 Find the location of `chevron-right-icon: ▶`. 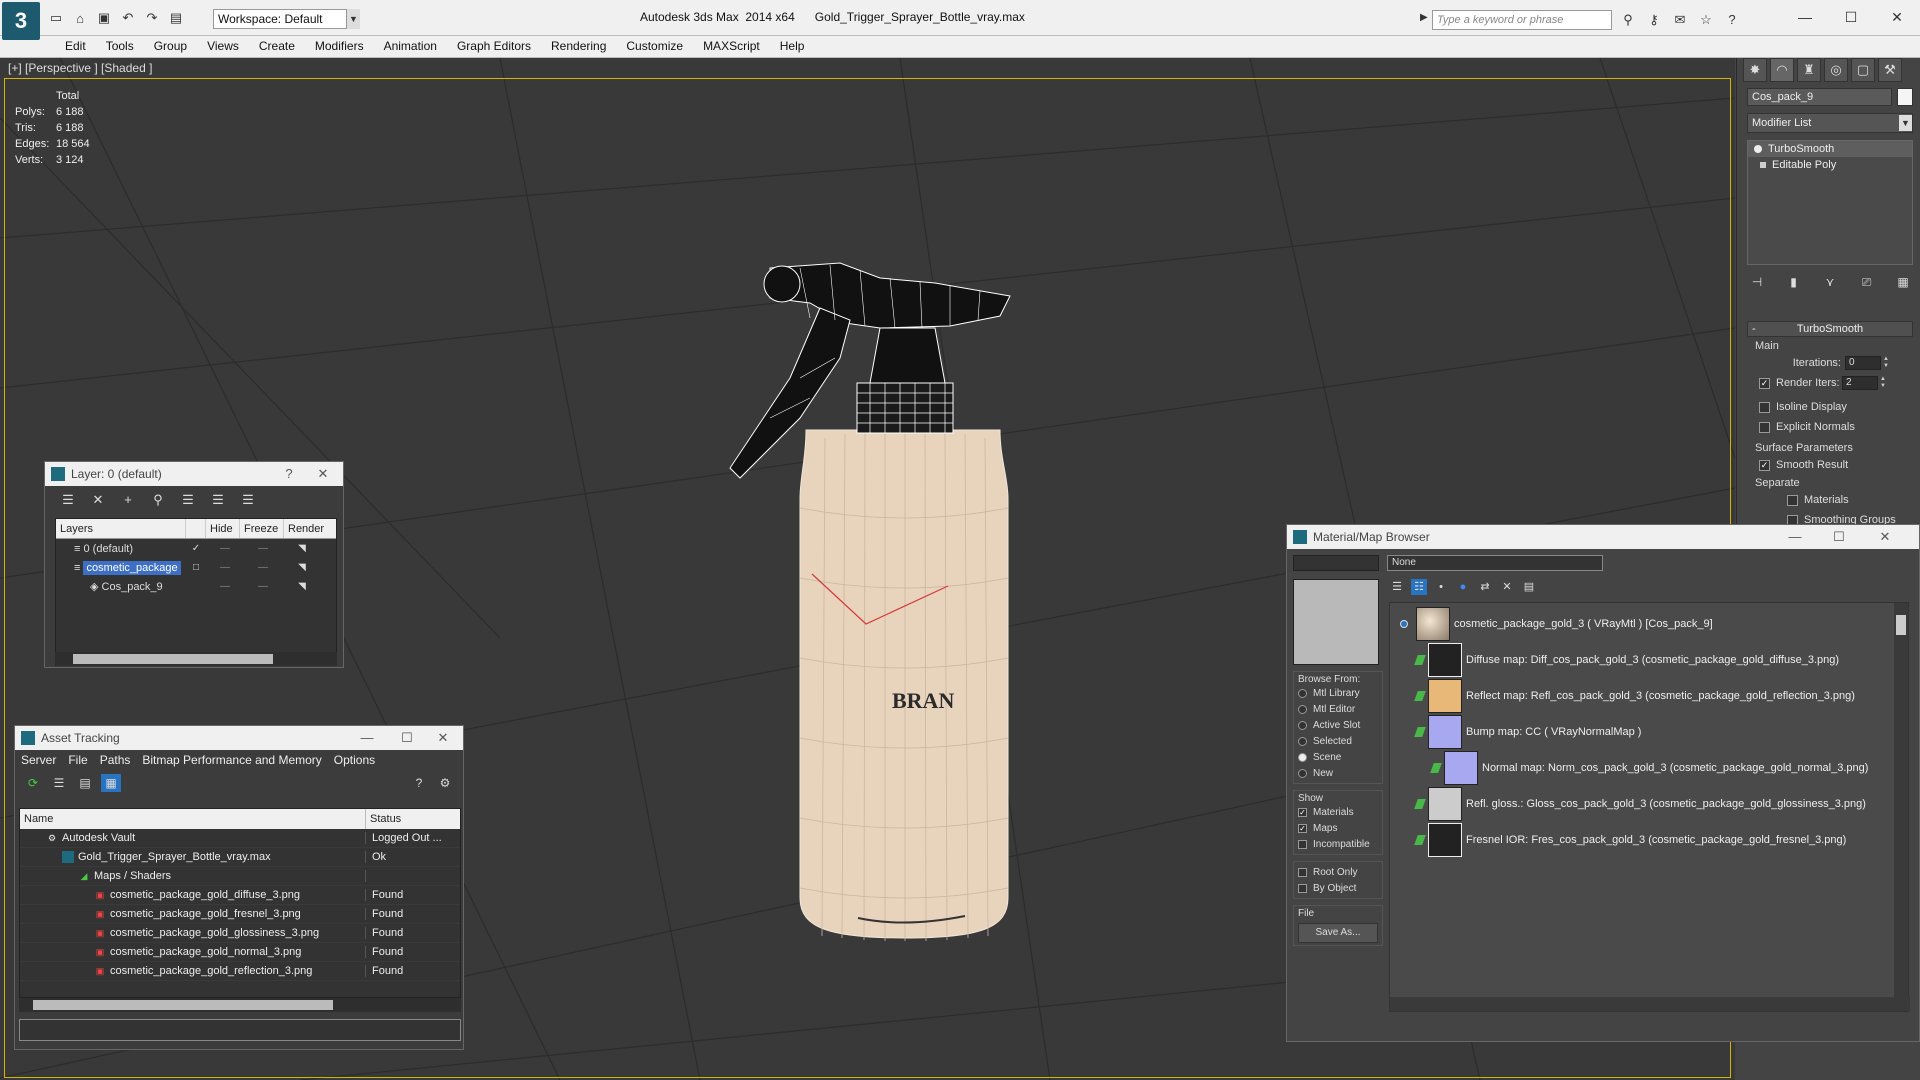

chevron-right-icon: ▶ is located at coordinates (1424, 17).